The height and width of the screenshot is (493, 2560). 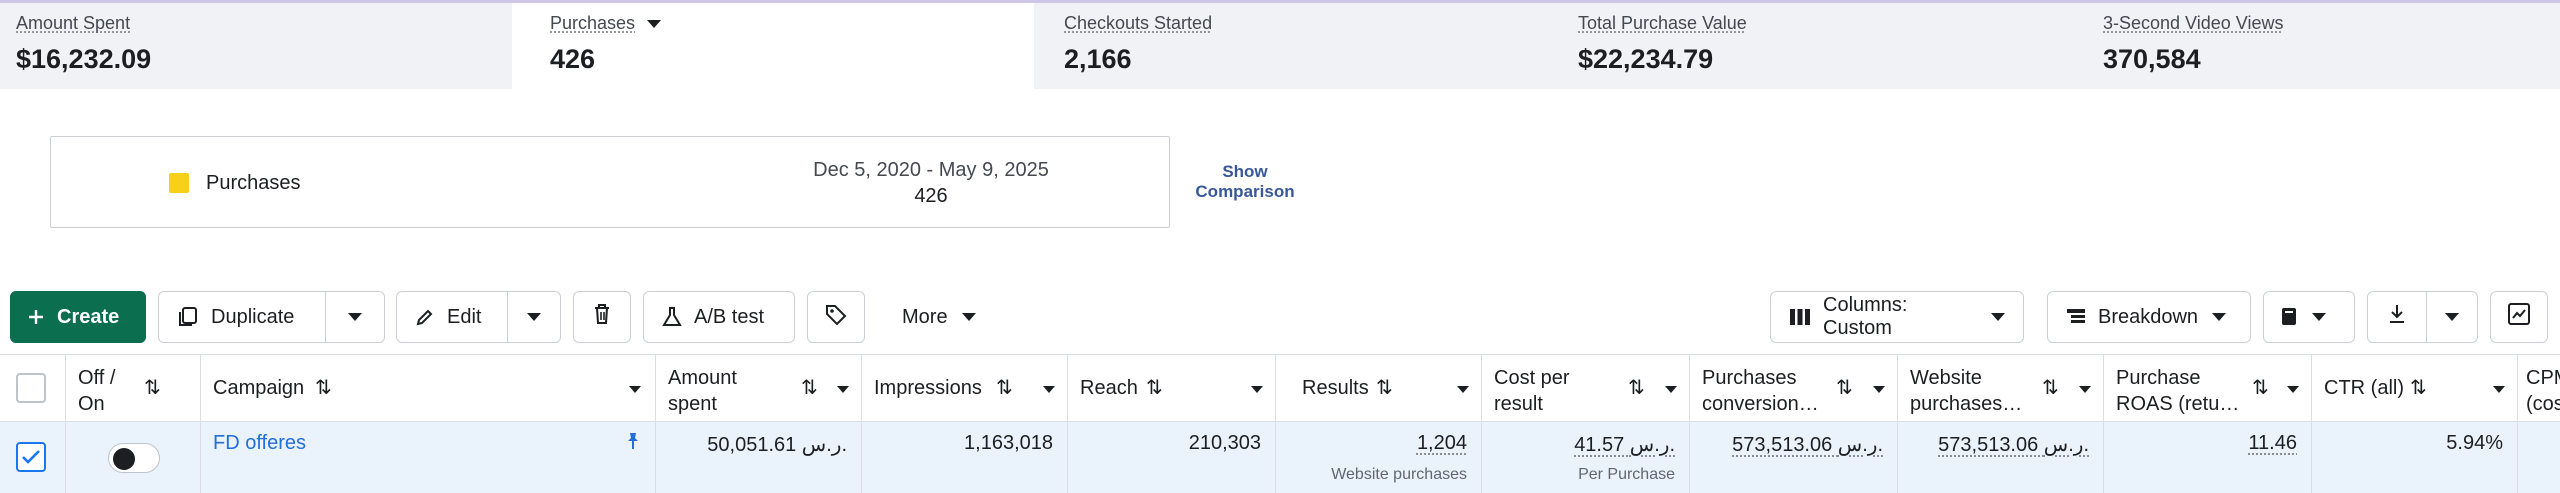 I want to click on col-label: Campaign, so click(x=259, y=388).